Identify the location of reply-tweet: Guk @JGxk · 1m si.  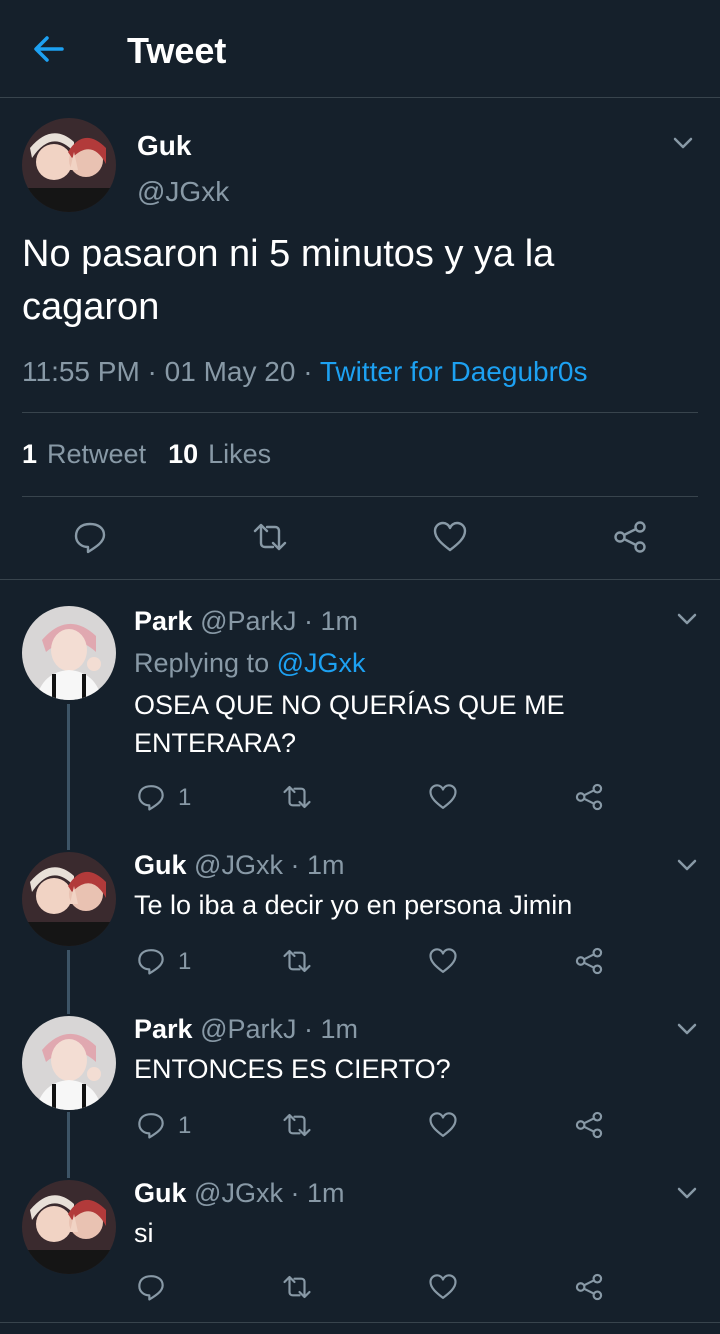
(360, 1250).